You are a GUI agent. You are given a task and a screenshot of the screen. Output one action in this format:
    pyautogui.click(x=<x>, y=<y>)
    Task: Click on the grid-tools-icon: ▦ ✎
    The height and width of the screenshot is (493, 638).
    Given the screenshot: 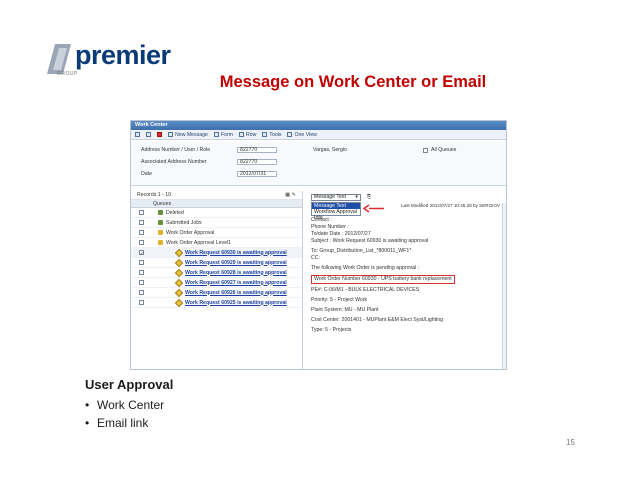 What is the action you would take?
    pyautogui.click(x=290, y=195)
    